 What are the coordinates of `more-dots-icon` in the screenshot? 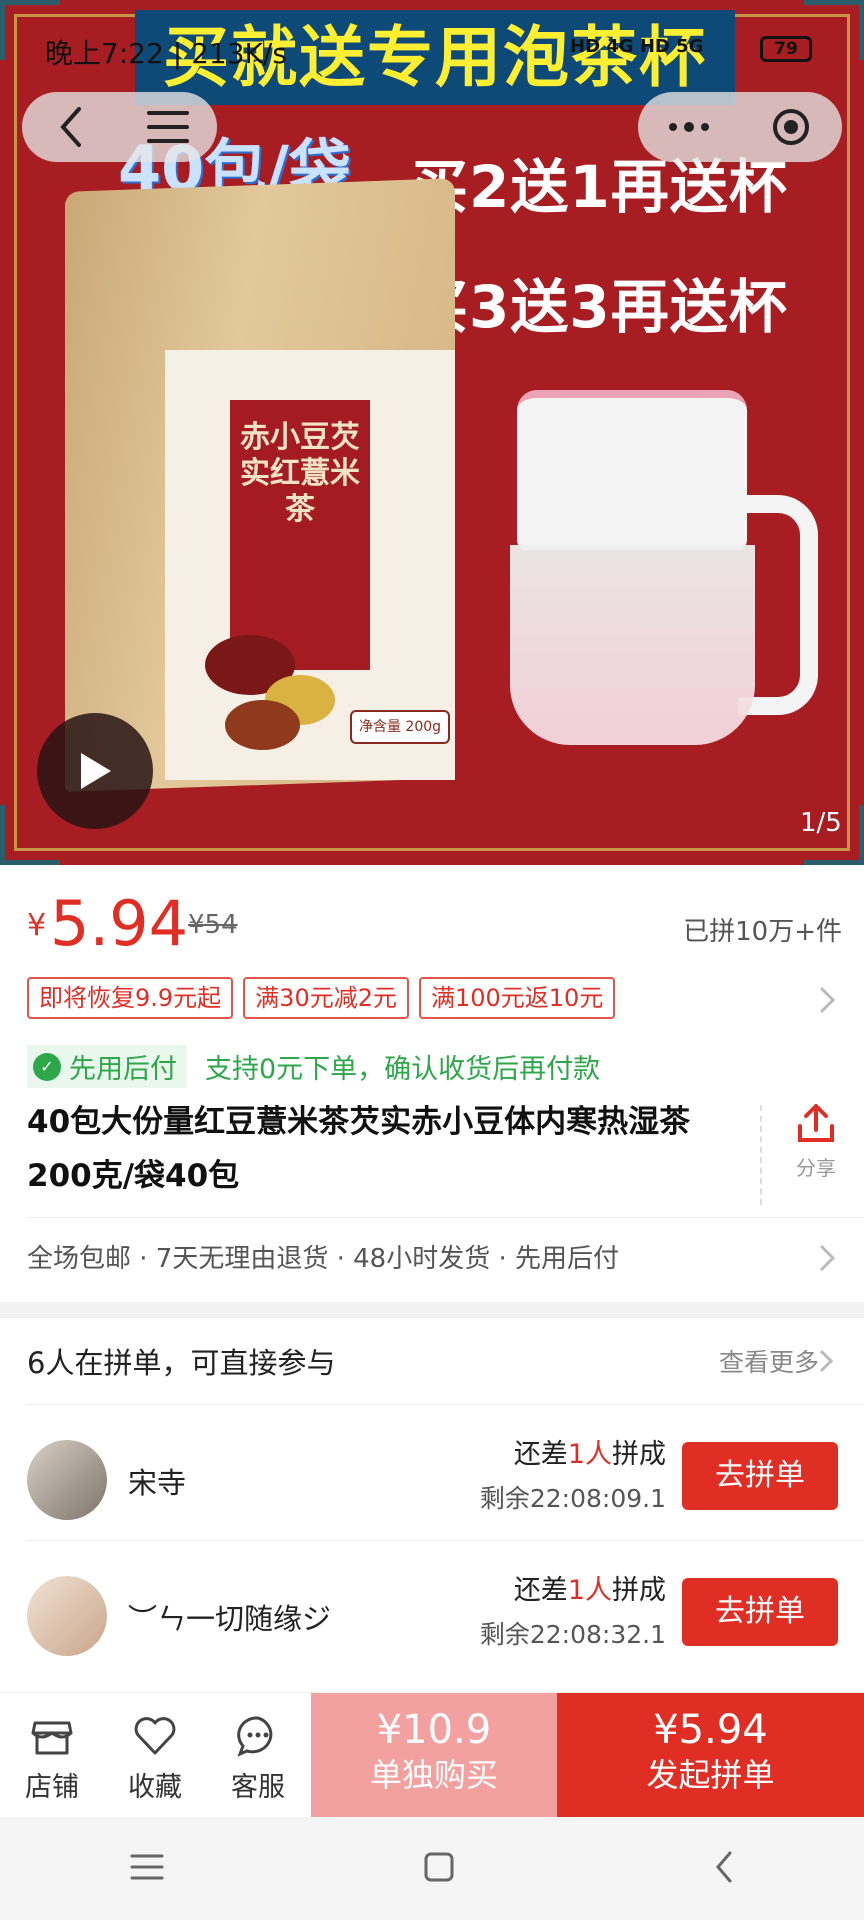 It's located at (689, 127).